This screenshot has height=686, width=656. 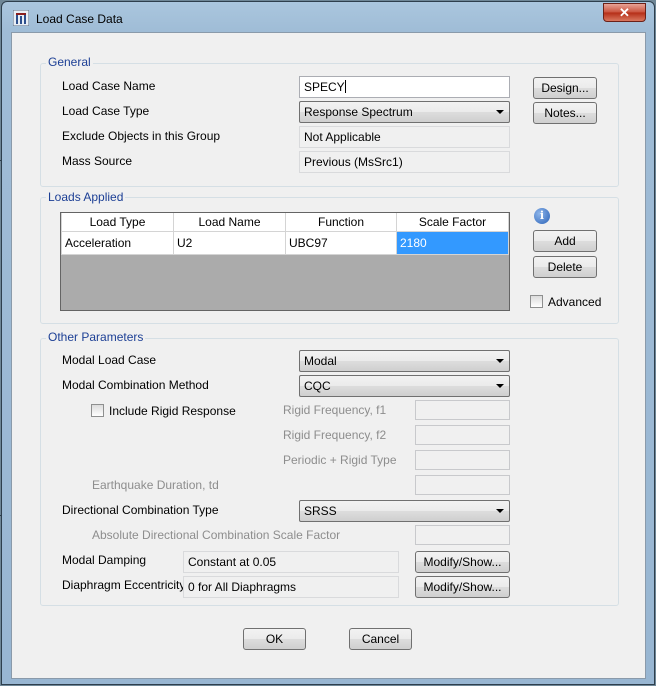 I want to click on directional-combination-label: Directional Combination Type, so click(x=140, y=510).